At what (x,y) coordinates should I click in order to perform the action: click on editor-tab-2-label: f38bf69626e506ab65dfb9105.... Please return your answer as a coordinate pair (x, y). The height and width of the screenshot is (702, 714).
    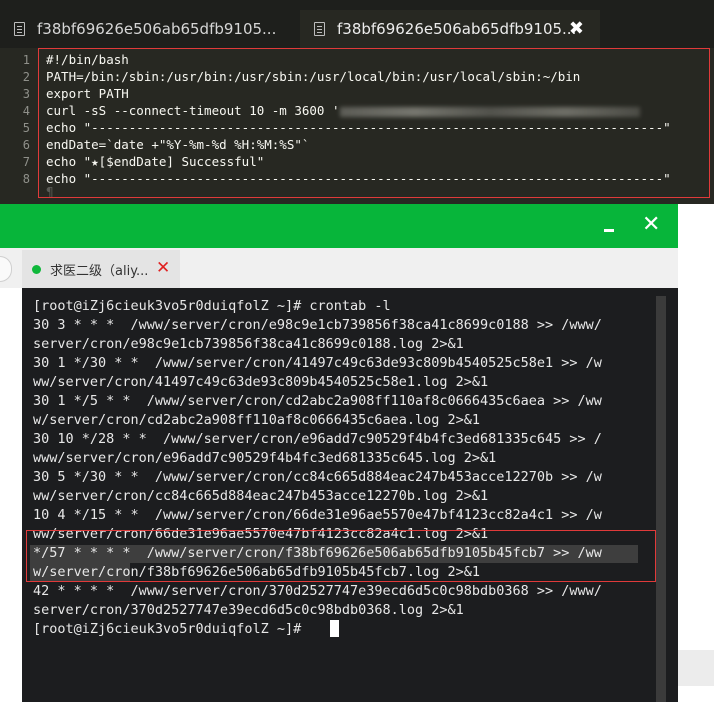
    Looking at the image, I should click on (457, 29).